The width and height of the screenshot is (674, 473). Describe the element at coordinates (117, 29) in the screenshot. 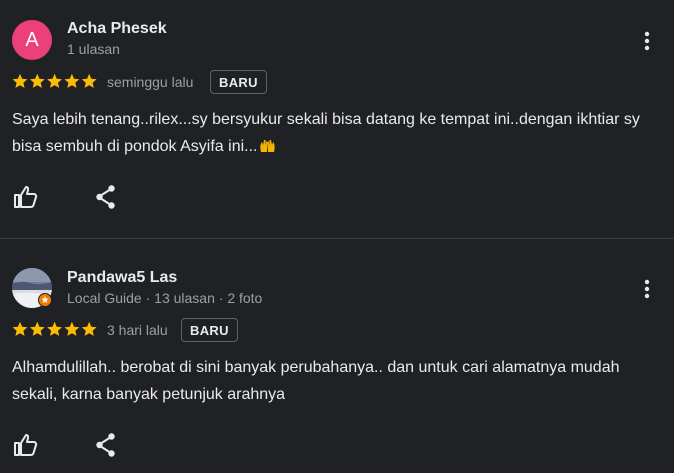

I see `reviewer-name: Acha Phesek` at that location.